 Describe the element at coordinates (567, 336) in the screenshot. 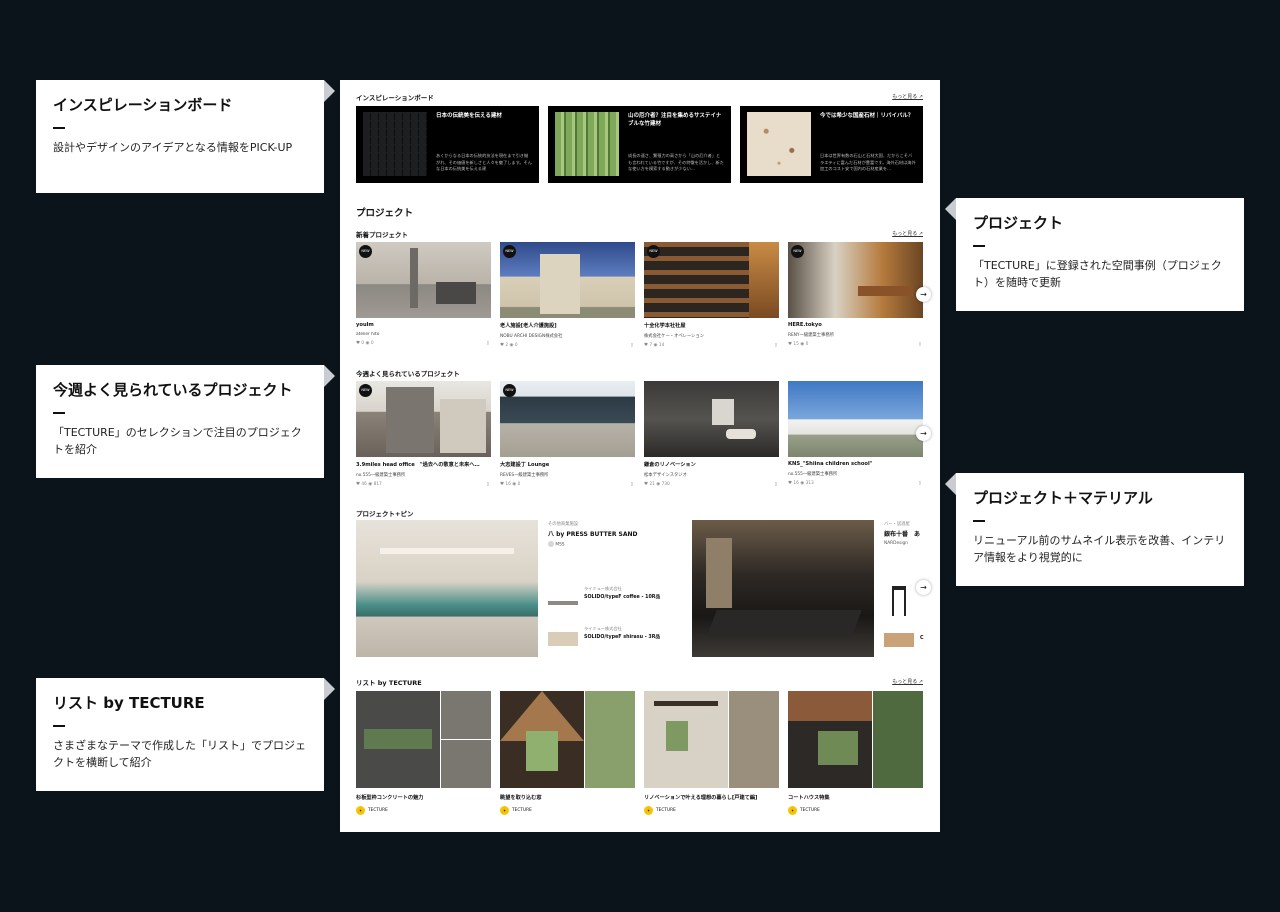

I see `project-author: NOBU ARCHI DESIGN株式会社` at that location.